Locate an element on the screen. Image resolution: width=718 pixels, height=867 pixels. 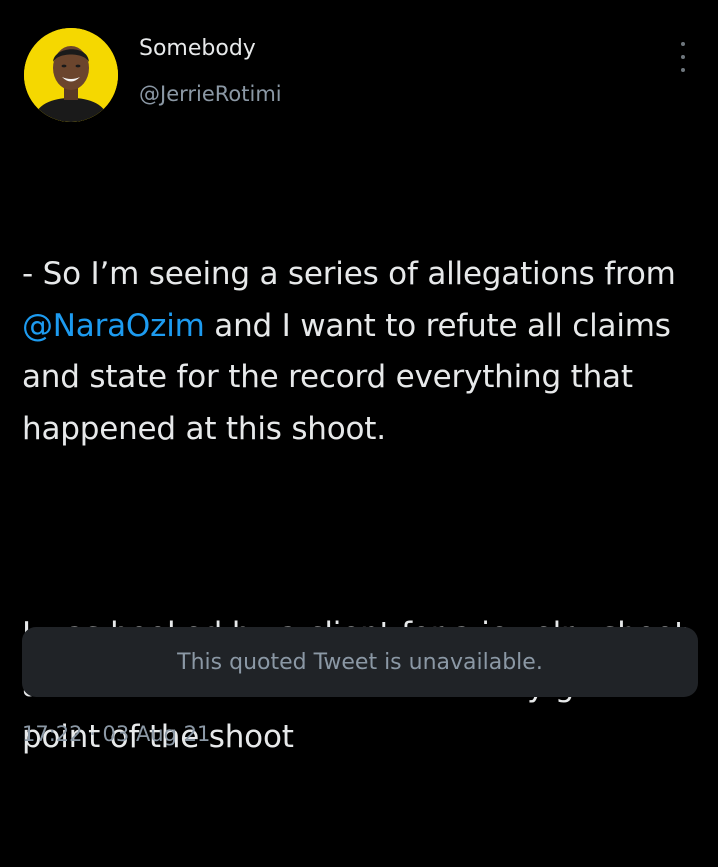
user-handle: @JerrieRotimi is located at coordinates (210, 94).